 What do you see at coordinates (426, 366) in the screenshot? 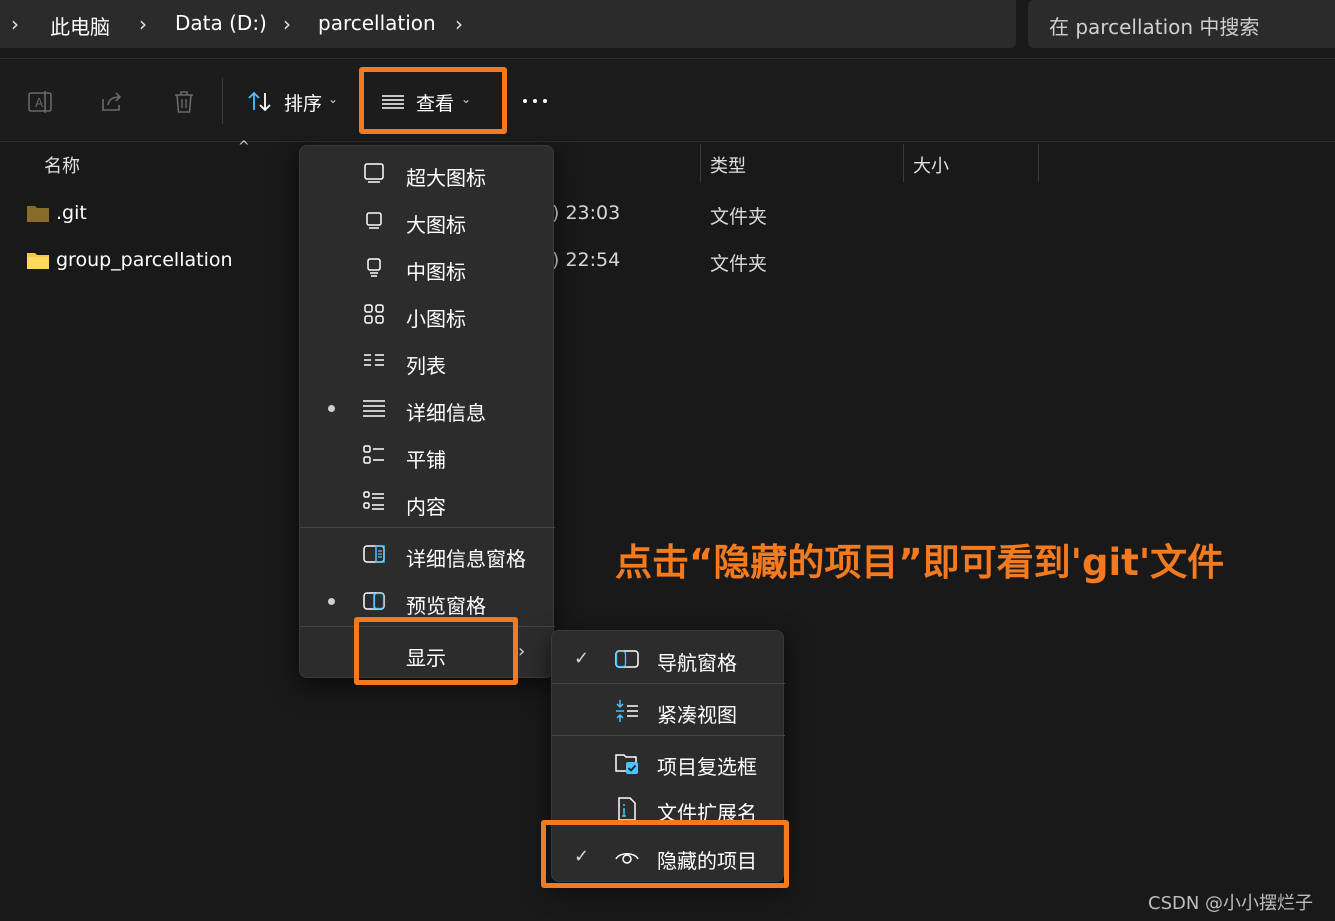
I see `menu-item-label: 列表` at bounding box center [426, 366].